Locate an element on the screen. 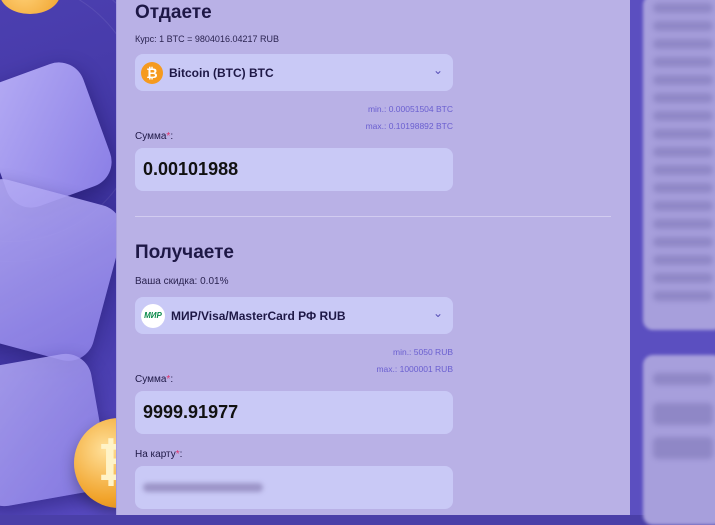 This screenshot has height=525, width=715. receive-currency-label: МИР/Visa/MasterCard РФ RUB is located at coordinates (258, 315).